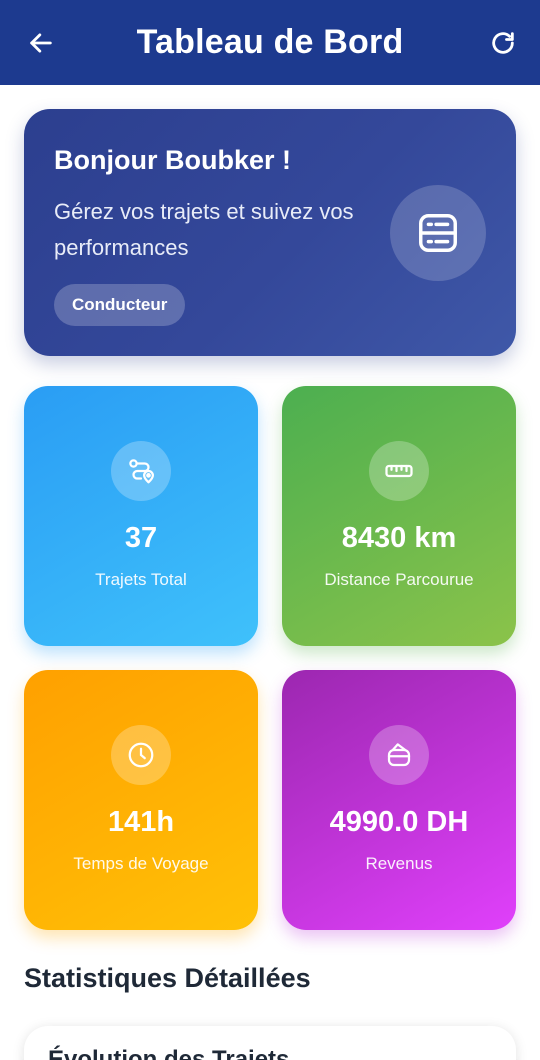 The width and height of the screenshot is (540, 1060). I want to click on clock-icon-container, so click(141, 755).